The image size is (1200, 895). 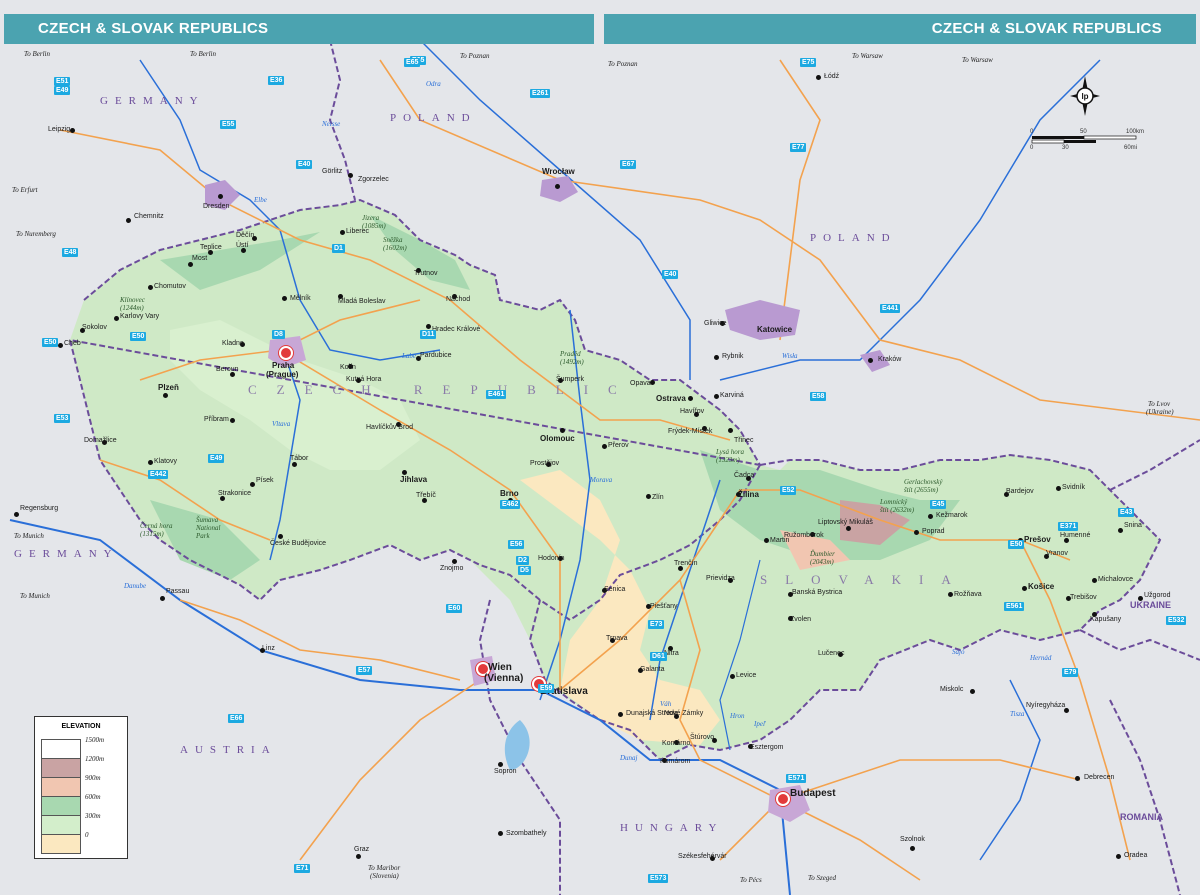 I want to click on city-cheb: Cheb, so click(x=72, y=344).